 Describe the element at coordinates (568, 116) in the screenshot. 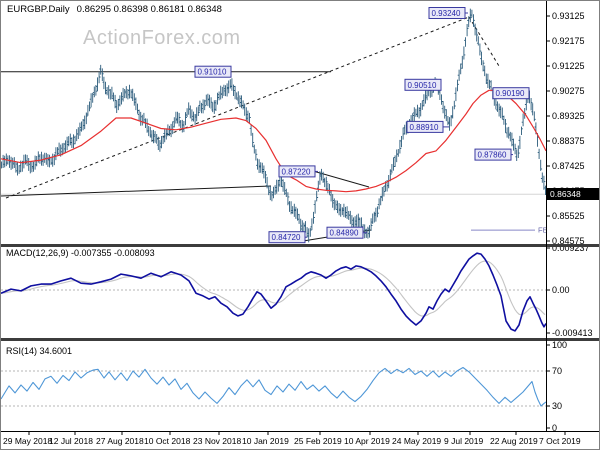

I see `axis-tick-label: 0.89325` at that location.